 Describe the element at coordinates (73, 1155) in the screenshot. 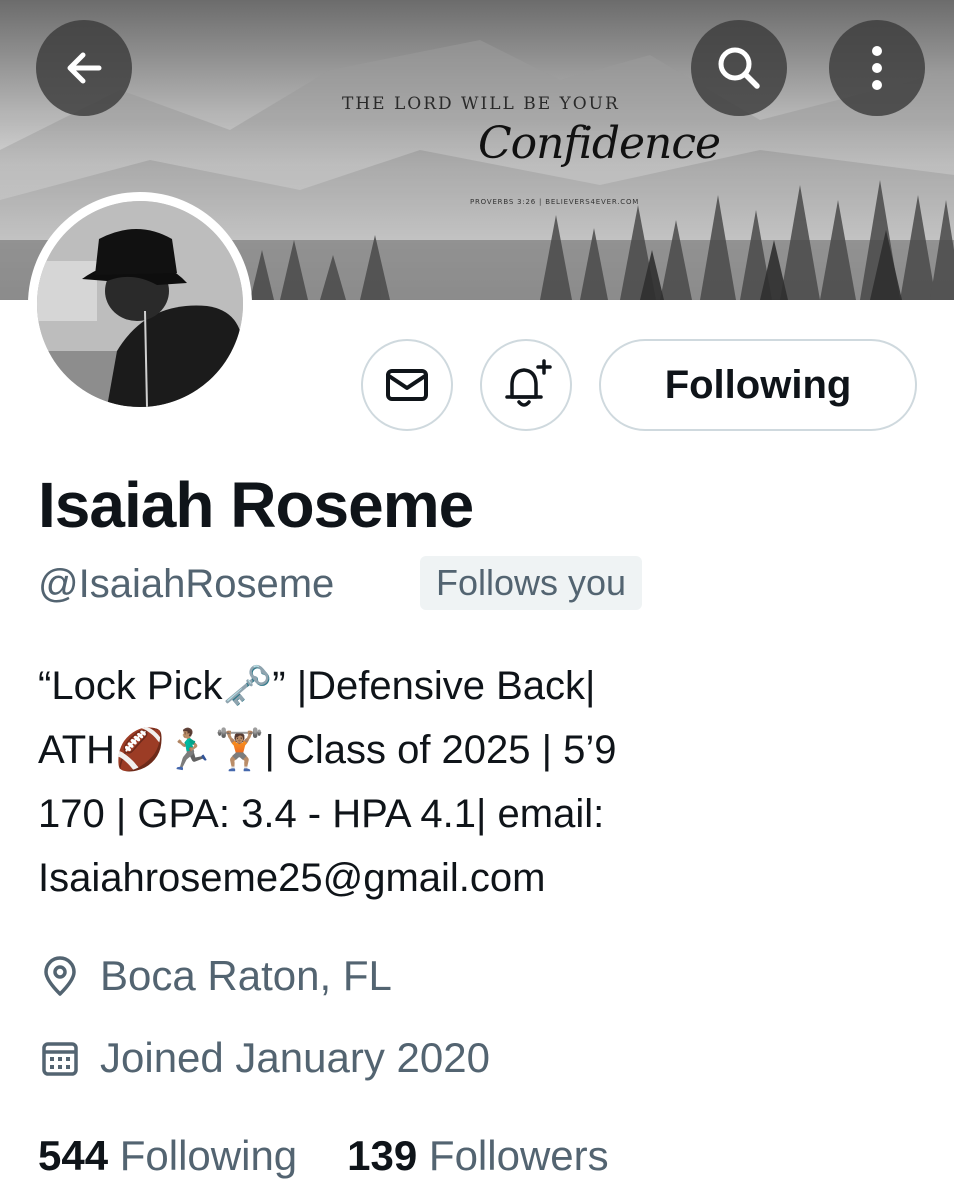

I see `following-count: 544` at that location.